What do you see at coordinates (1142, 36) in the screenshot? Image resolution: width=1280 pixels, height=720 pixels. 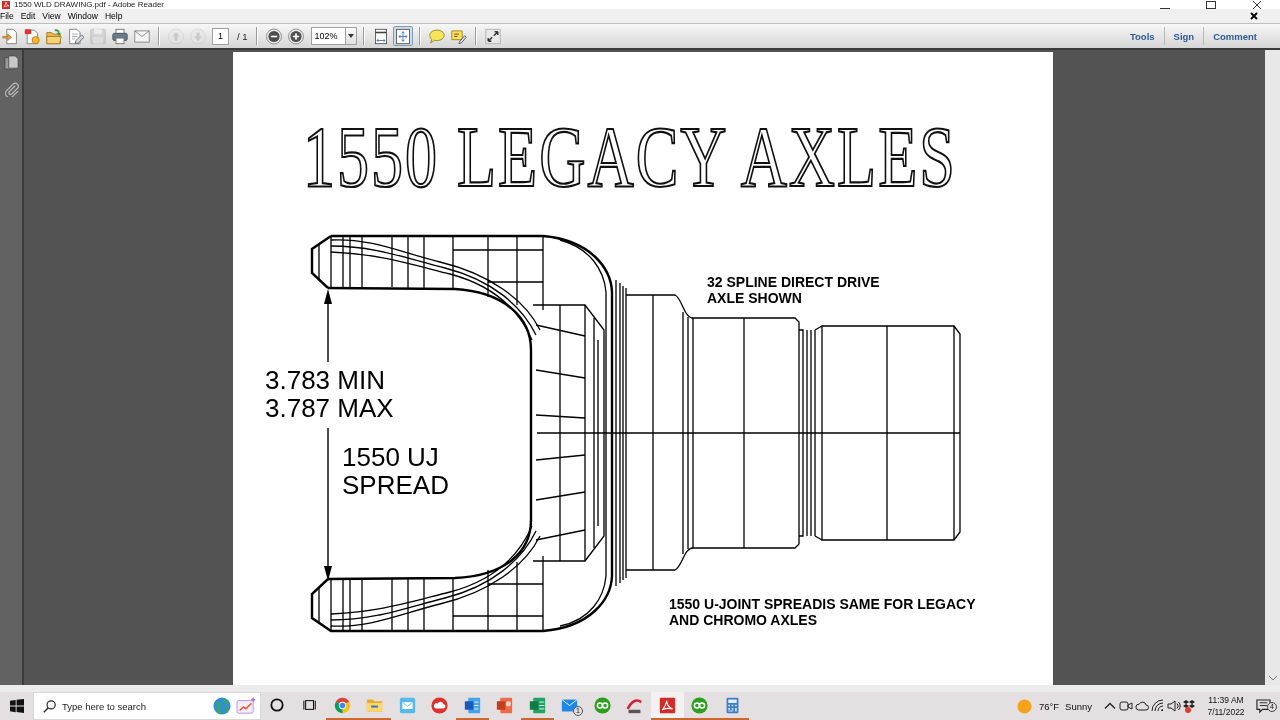 I see `pane-button: Tools` at bounding box center [1142, 36].